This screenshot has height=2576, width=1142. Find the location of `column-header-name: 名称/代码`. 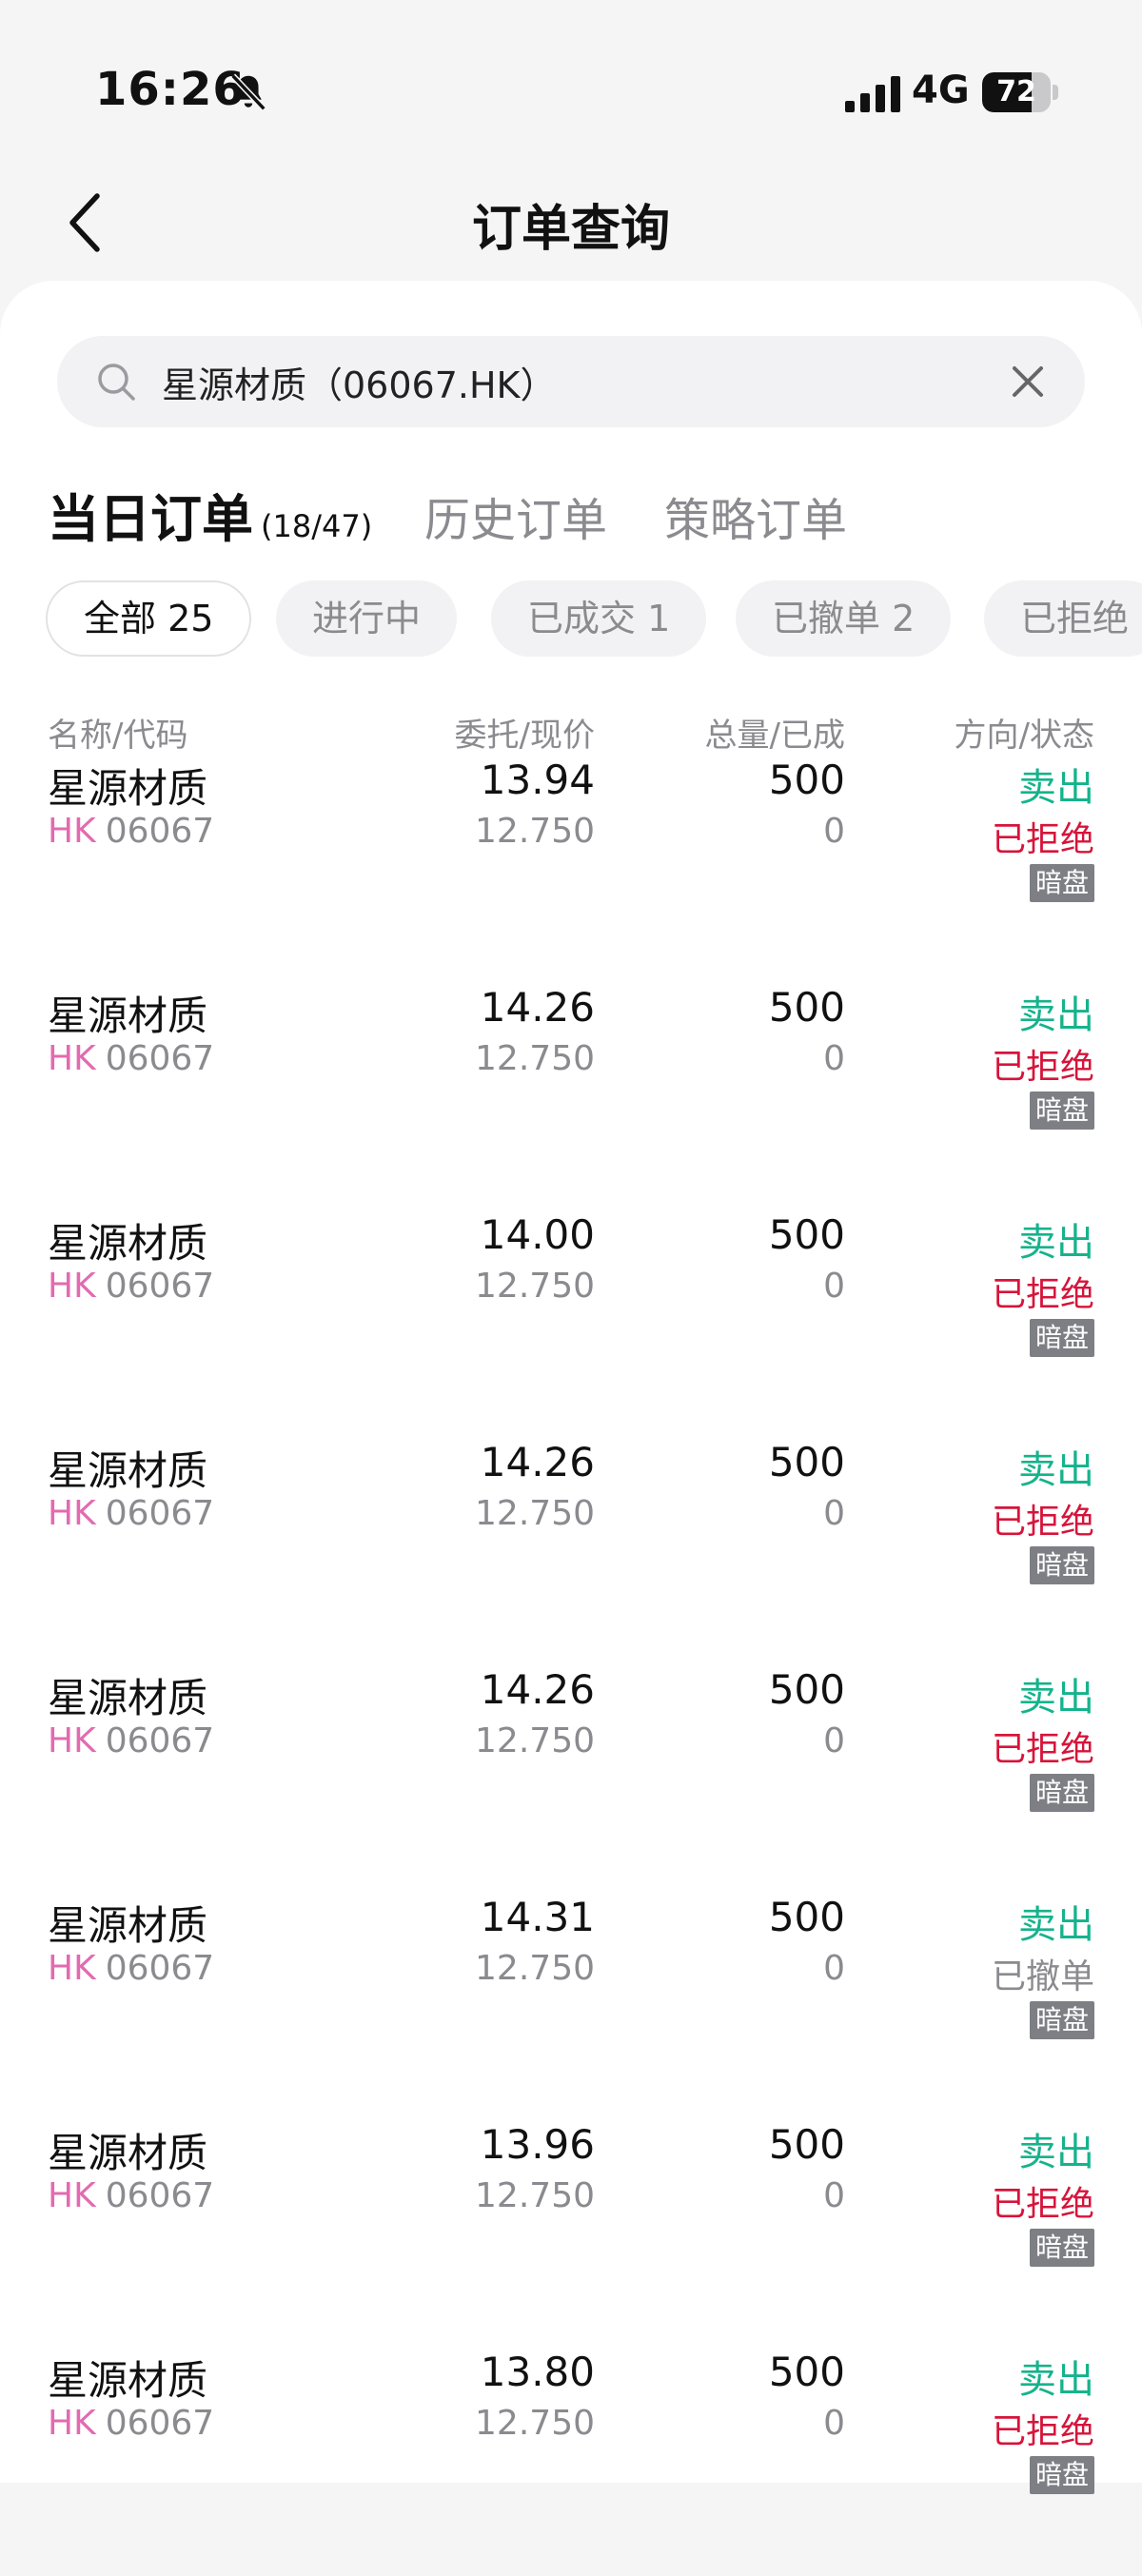

column-header-name: 名称/代码 is located at coordinates (118, 736).